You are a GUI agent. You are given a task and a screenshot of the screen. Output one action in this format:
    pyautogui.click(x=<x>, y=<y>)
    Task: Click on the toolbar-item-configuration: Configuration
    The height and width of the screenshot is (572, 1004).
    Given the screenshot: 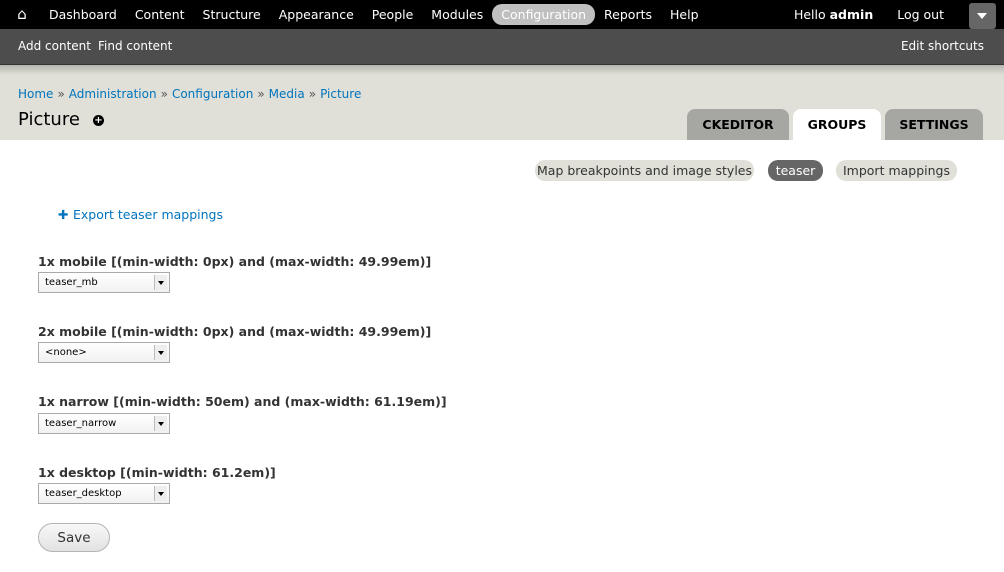 What is the action you would take?
    pyautogui.click(x=544, y=14)
    